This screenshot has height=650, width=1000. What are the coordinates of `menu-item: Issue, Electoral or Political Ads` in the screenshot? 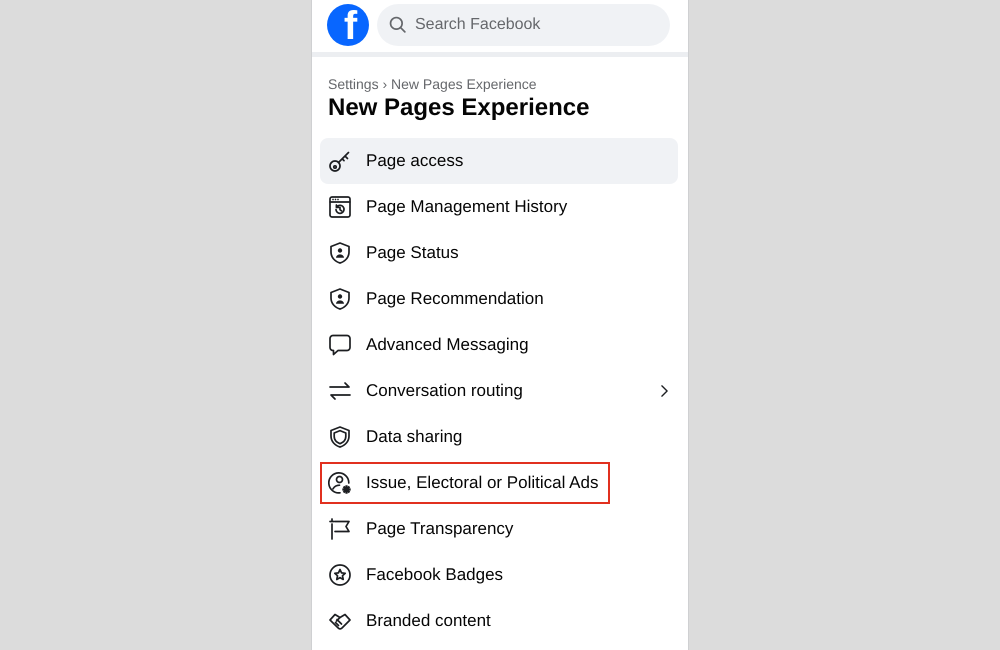 It's located at (465, 483).